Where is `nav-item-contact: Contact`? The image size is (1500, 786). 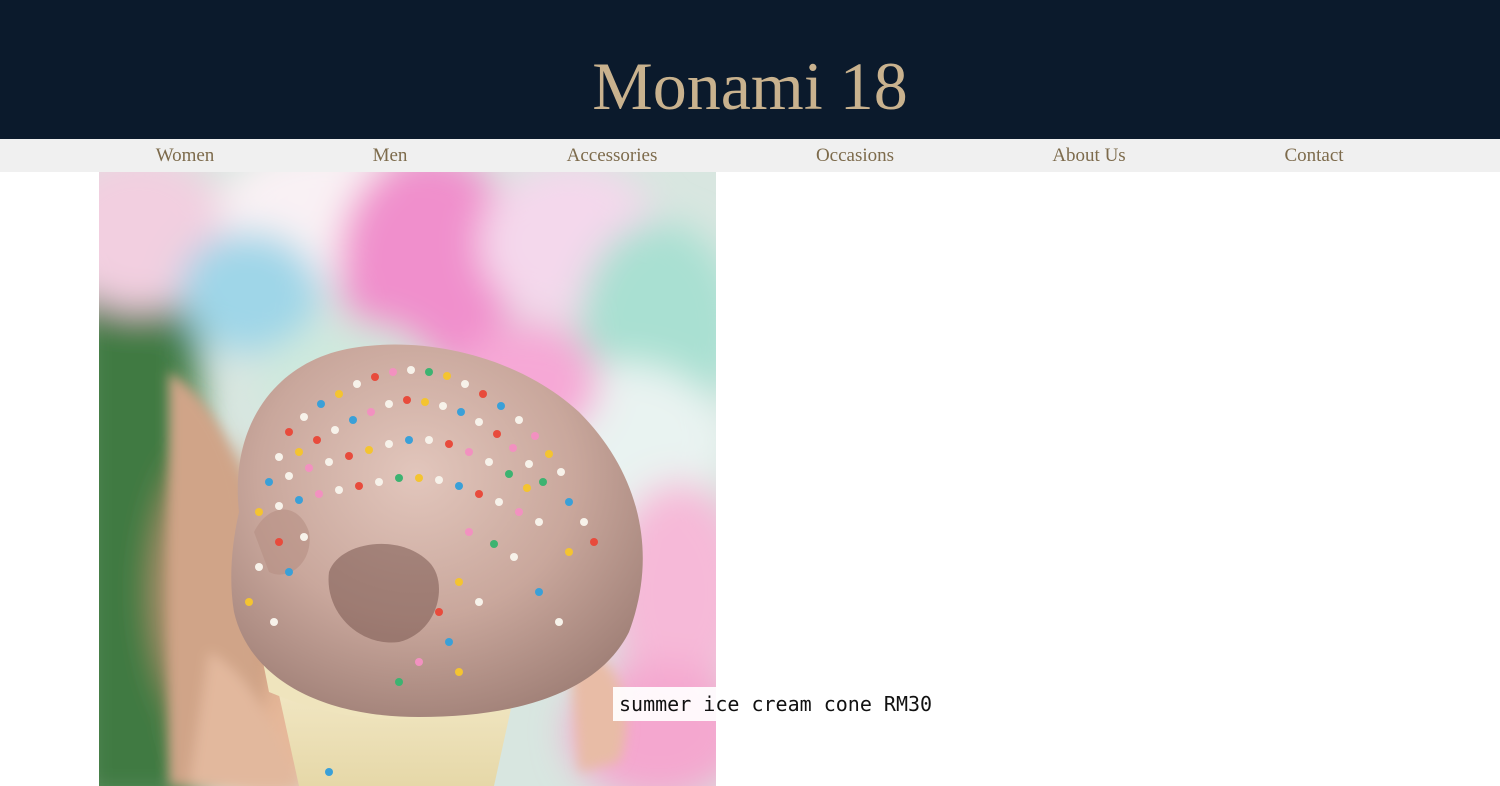
nav-item-contact: Contact is located at coordinates (1313, 155).